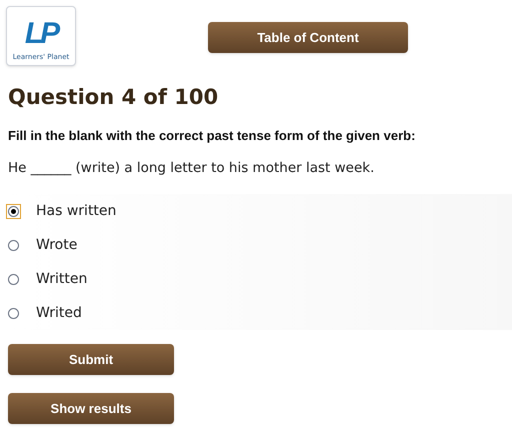 The image size is (512, 445). What do you see at coordinates (62, 279) in the screenshot?
I see `option-label: Written` at bounding box center [62, 279].